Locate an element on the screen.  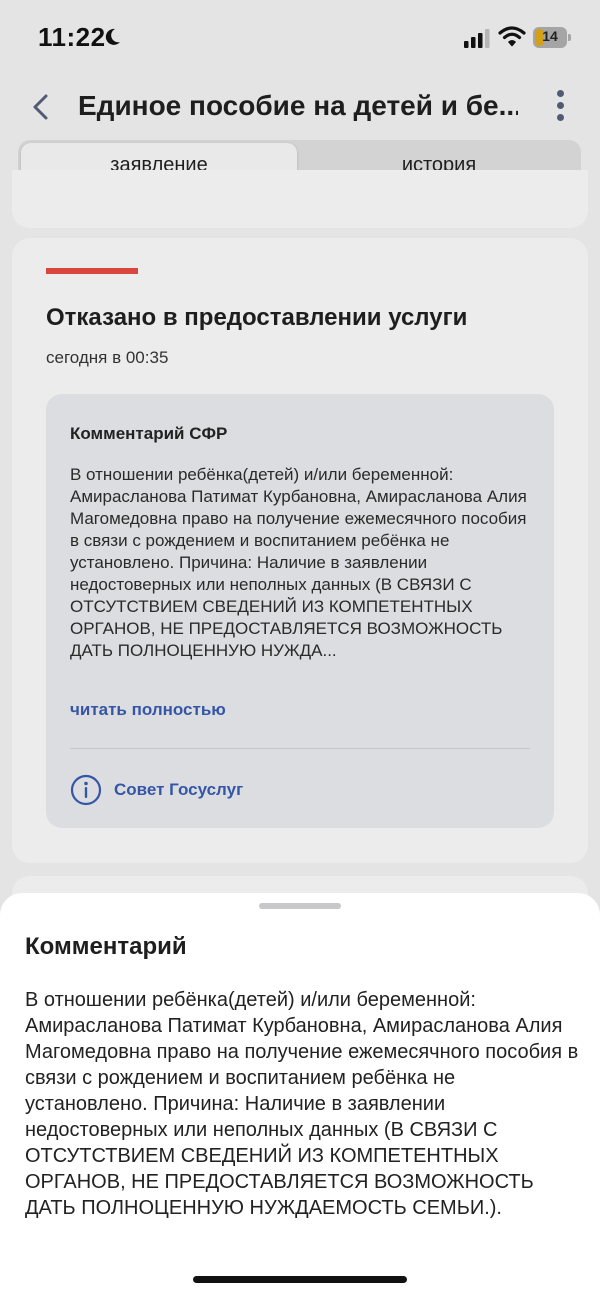
status-heading: Отказано в предоставлении услуги is located at coordinates (257, 317).